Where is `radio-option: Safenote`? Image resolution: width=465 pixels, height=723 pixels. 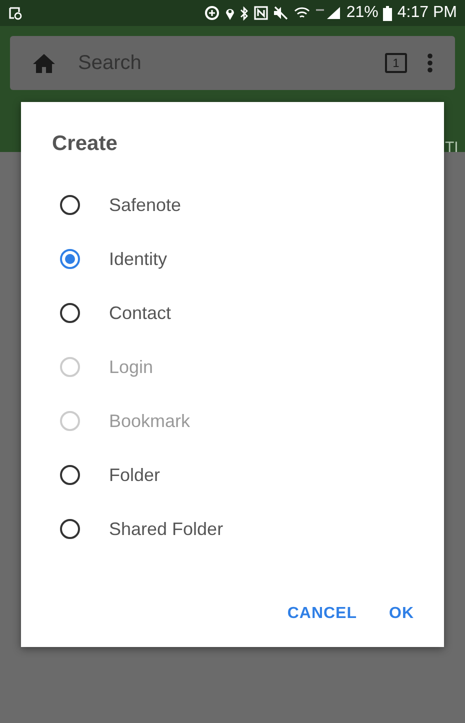 radio-option: Safenote is located at coordinates (232, 205).